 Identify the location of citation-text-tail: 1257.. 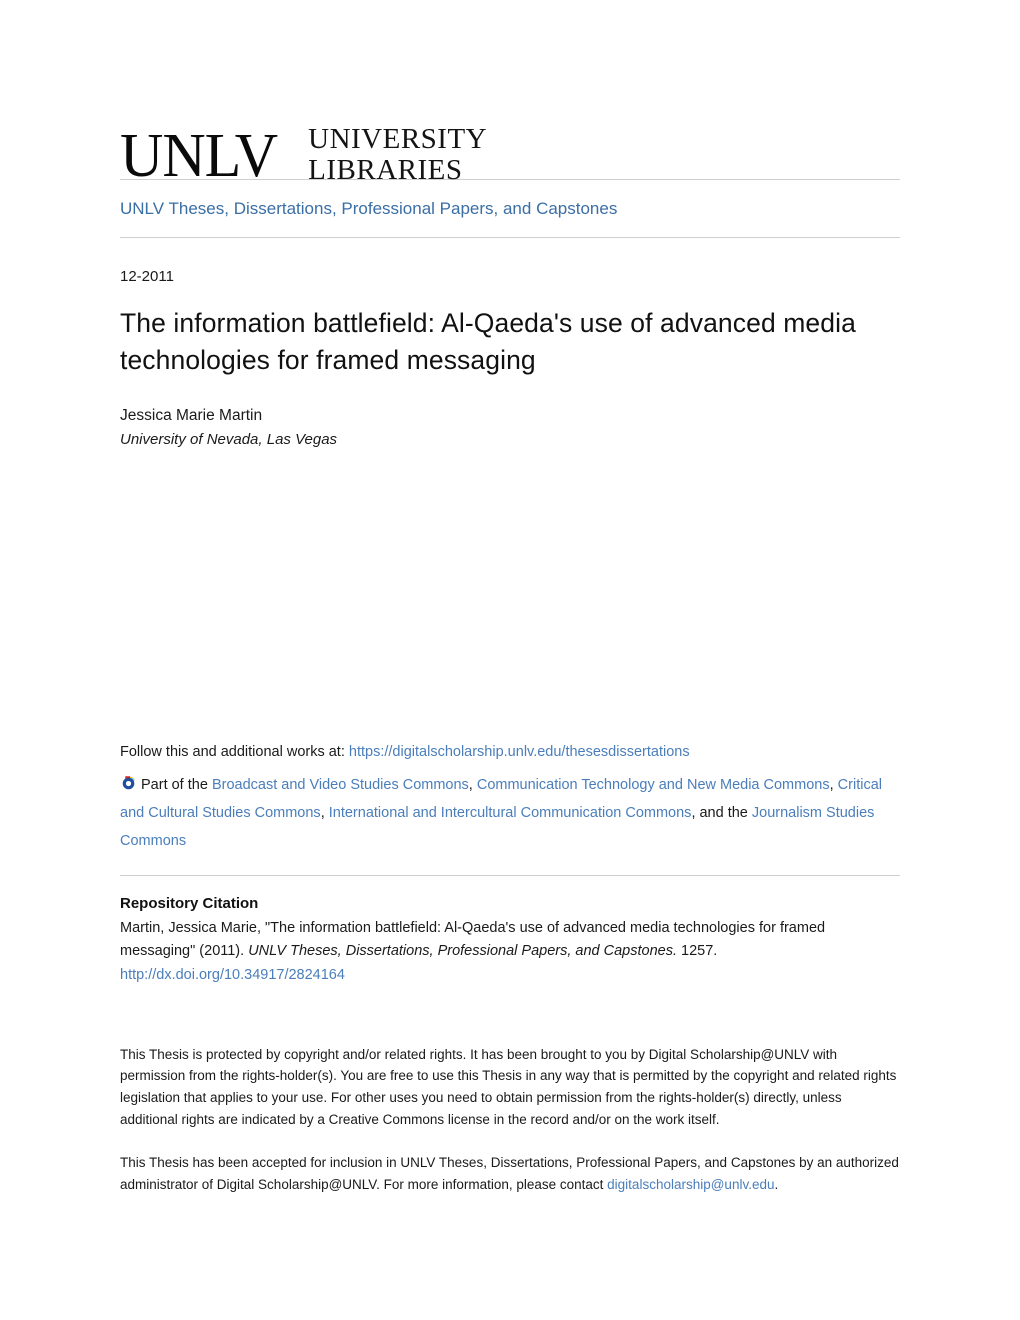
(697, 951).